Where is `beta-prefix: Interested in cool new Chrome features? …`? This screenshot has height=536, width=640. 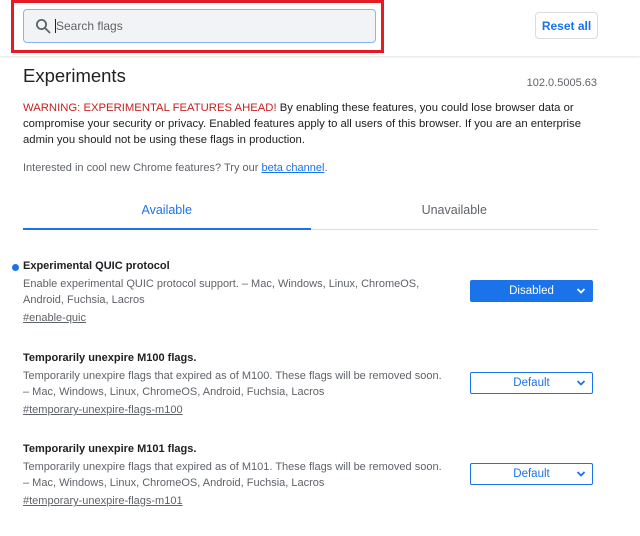
beta-prefix: Interested in cool new Chrome features? … is located at coordinates (142, 168).